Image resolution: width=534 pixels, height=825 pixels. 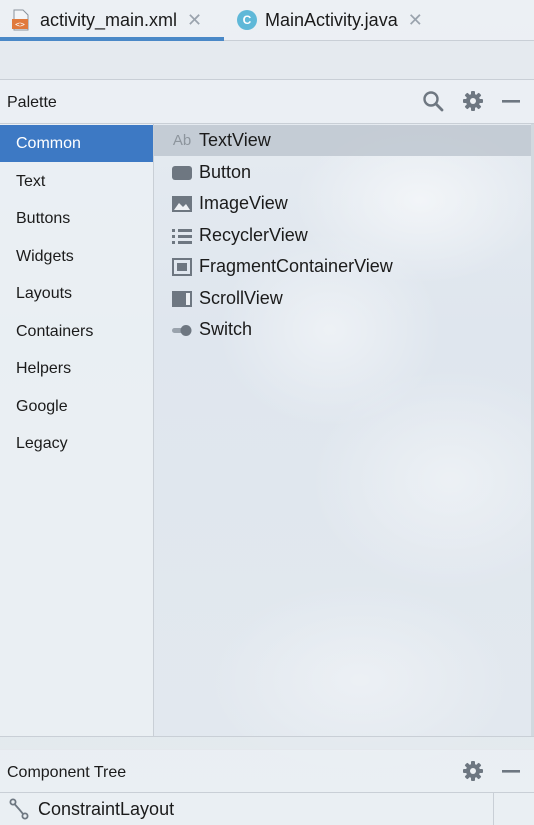 I want to click on panel-splitter, so click(x=267, y=743).